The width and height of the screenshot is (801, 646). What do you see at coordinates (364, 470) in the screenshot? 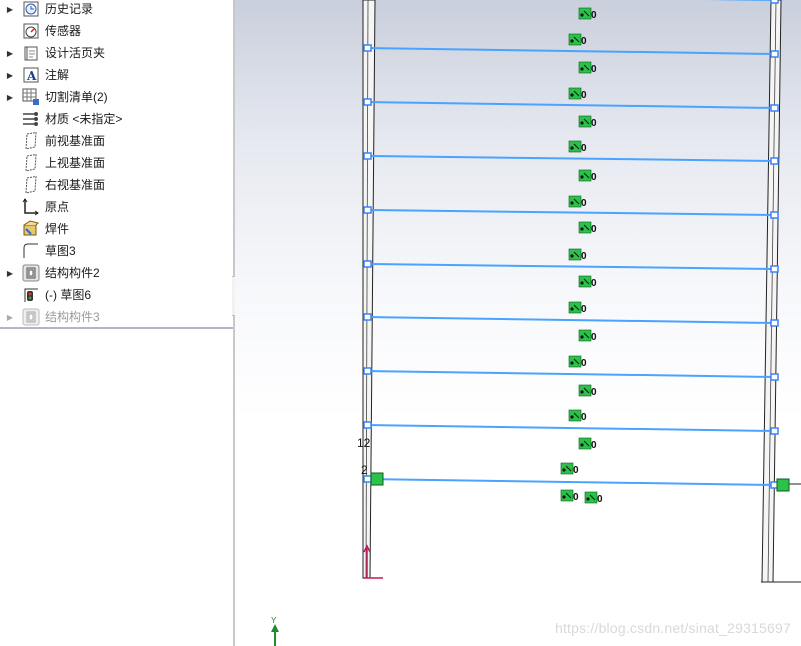
I see `dimension-label: 2` at bounding box center [364, 470].